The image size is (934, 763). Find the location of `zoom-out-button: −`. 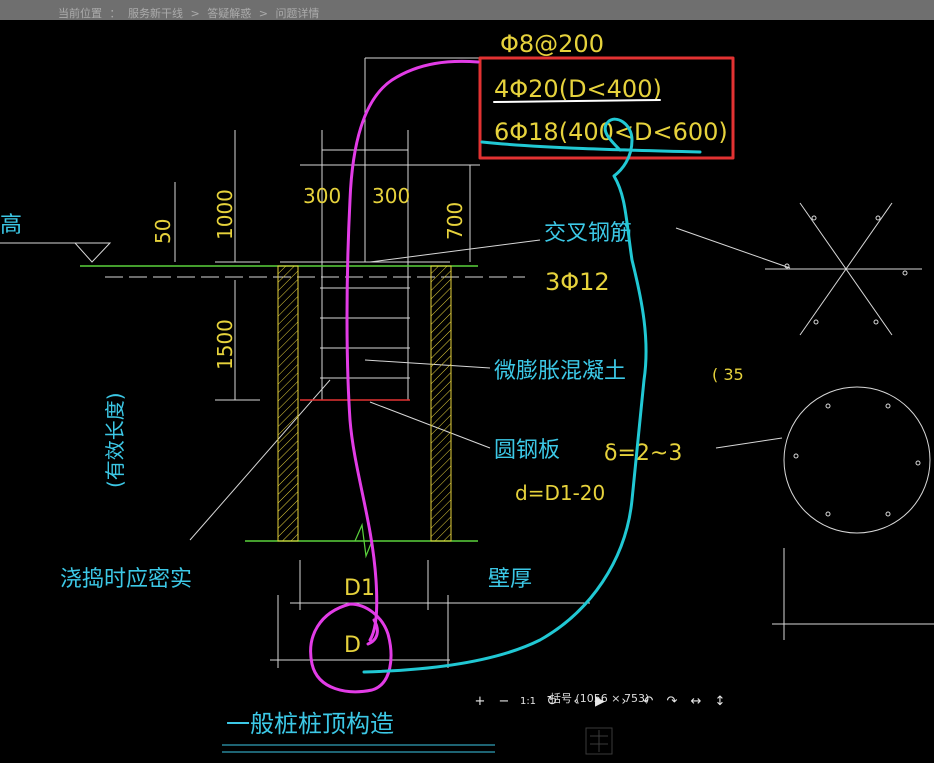

zoom-out-button: − is located at coordinates (504, 701).